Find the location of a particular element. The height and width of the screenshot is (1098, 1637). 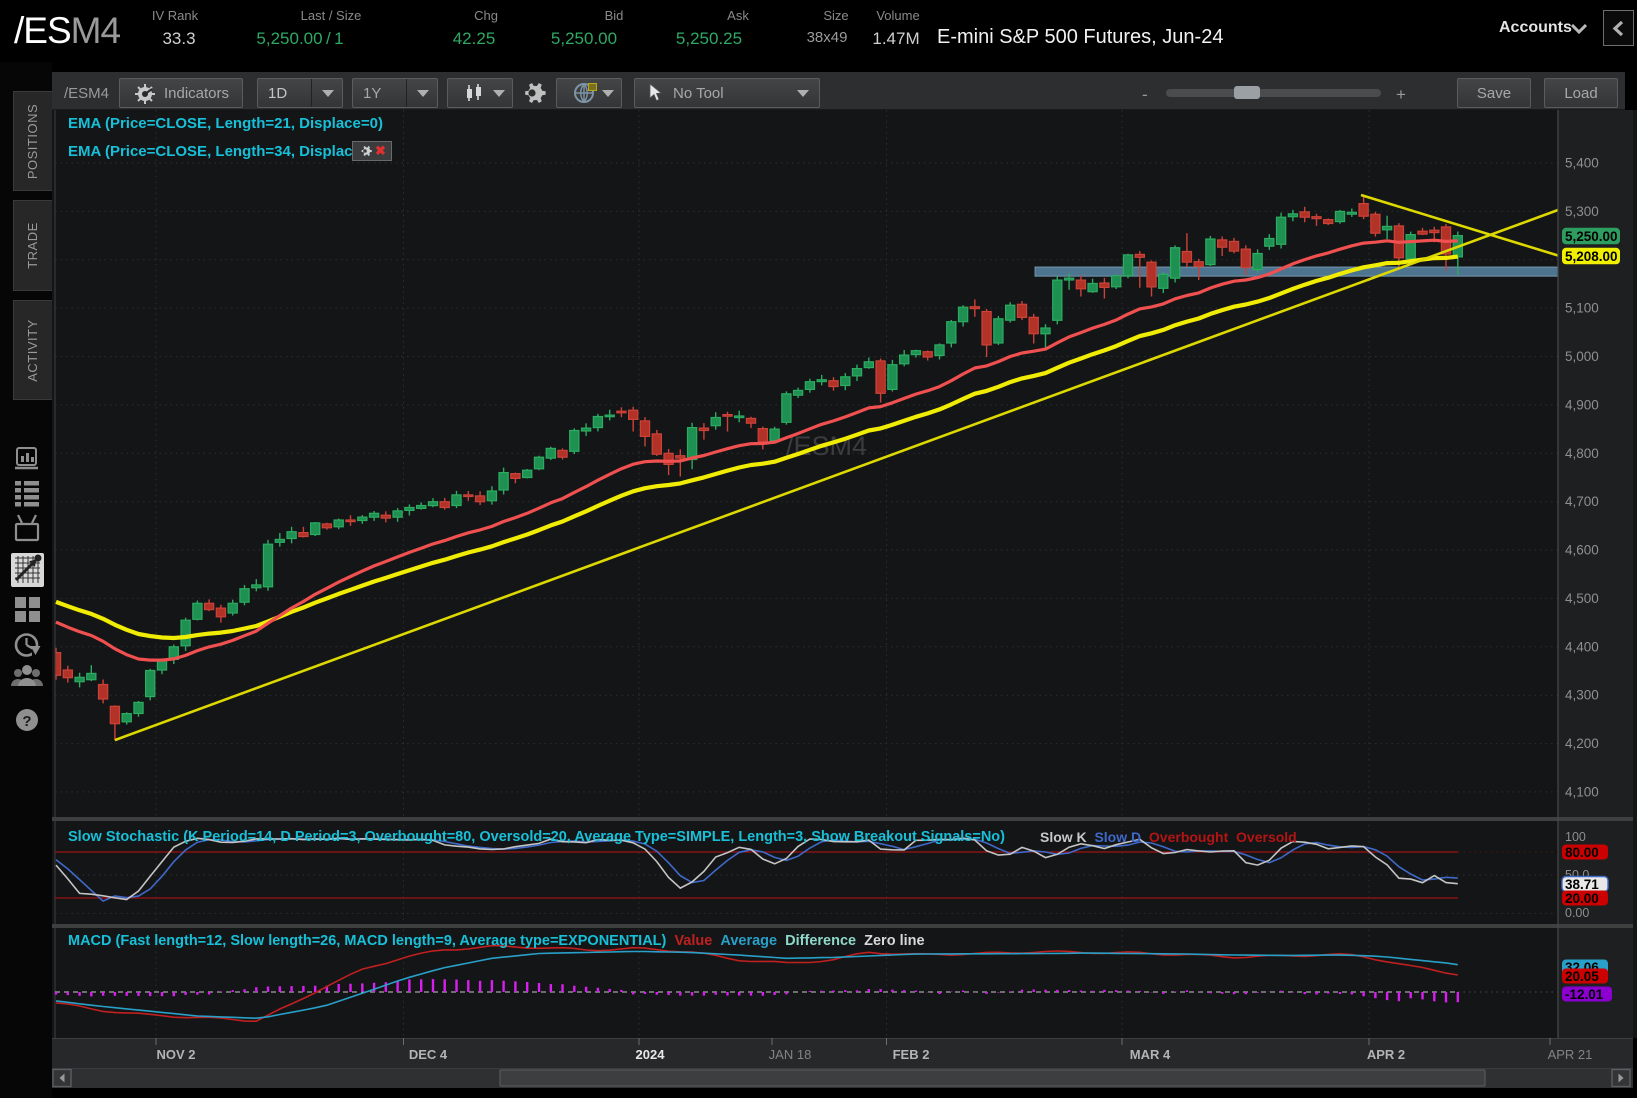

svg-text: -12.01 is located at coordinates (1584, 994).